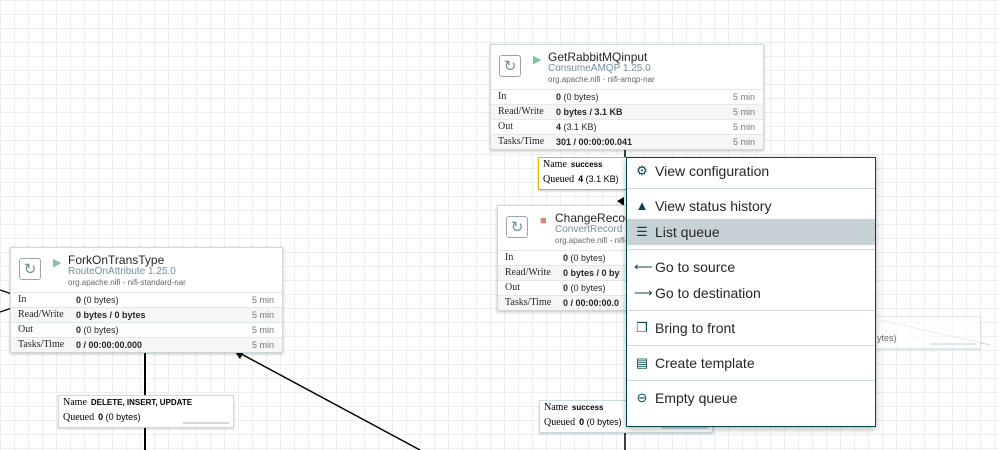 Image resolution: width=999 pixels, height=450 pixels. I want to click on menu-item-bring-to-front: ❐ Bring to front, so click(751, 328).